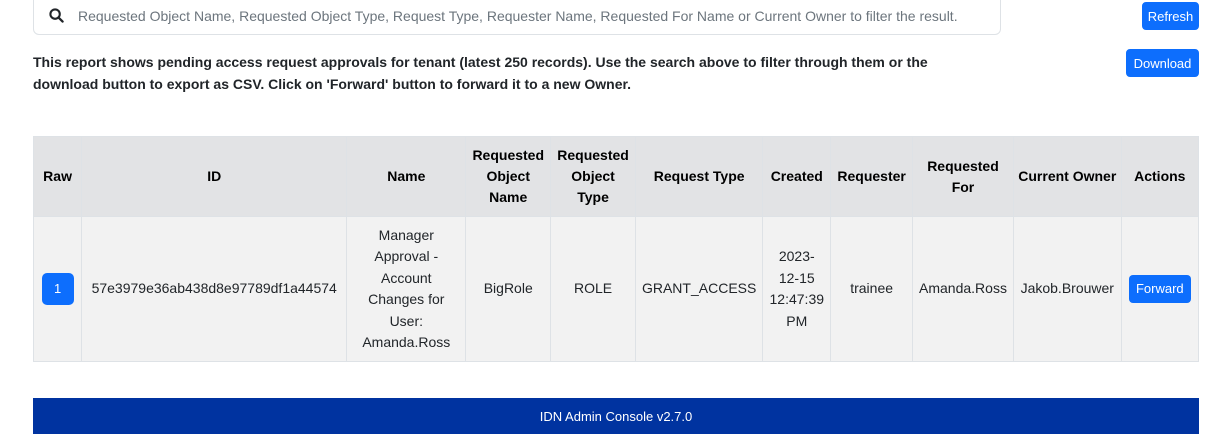  Describe the element at coordinates (699, 289) in the screenshot. I see `cell-request-type: GRANT_ACCESS` at that location.